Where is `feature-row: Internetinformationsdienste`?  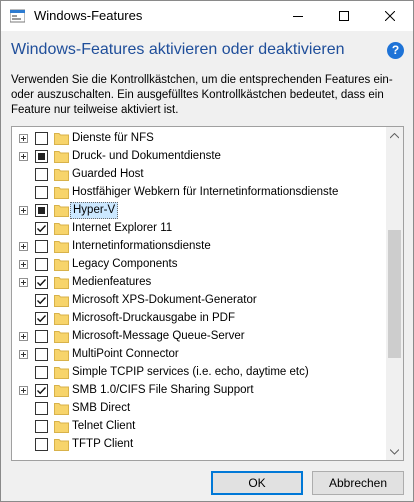
feature-row: Internetinformationsdienste is located at coordinates (199, 246).